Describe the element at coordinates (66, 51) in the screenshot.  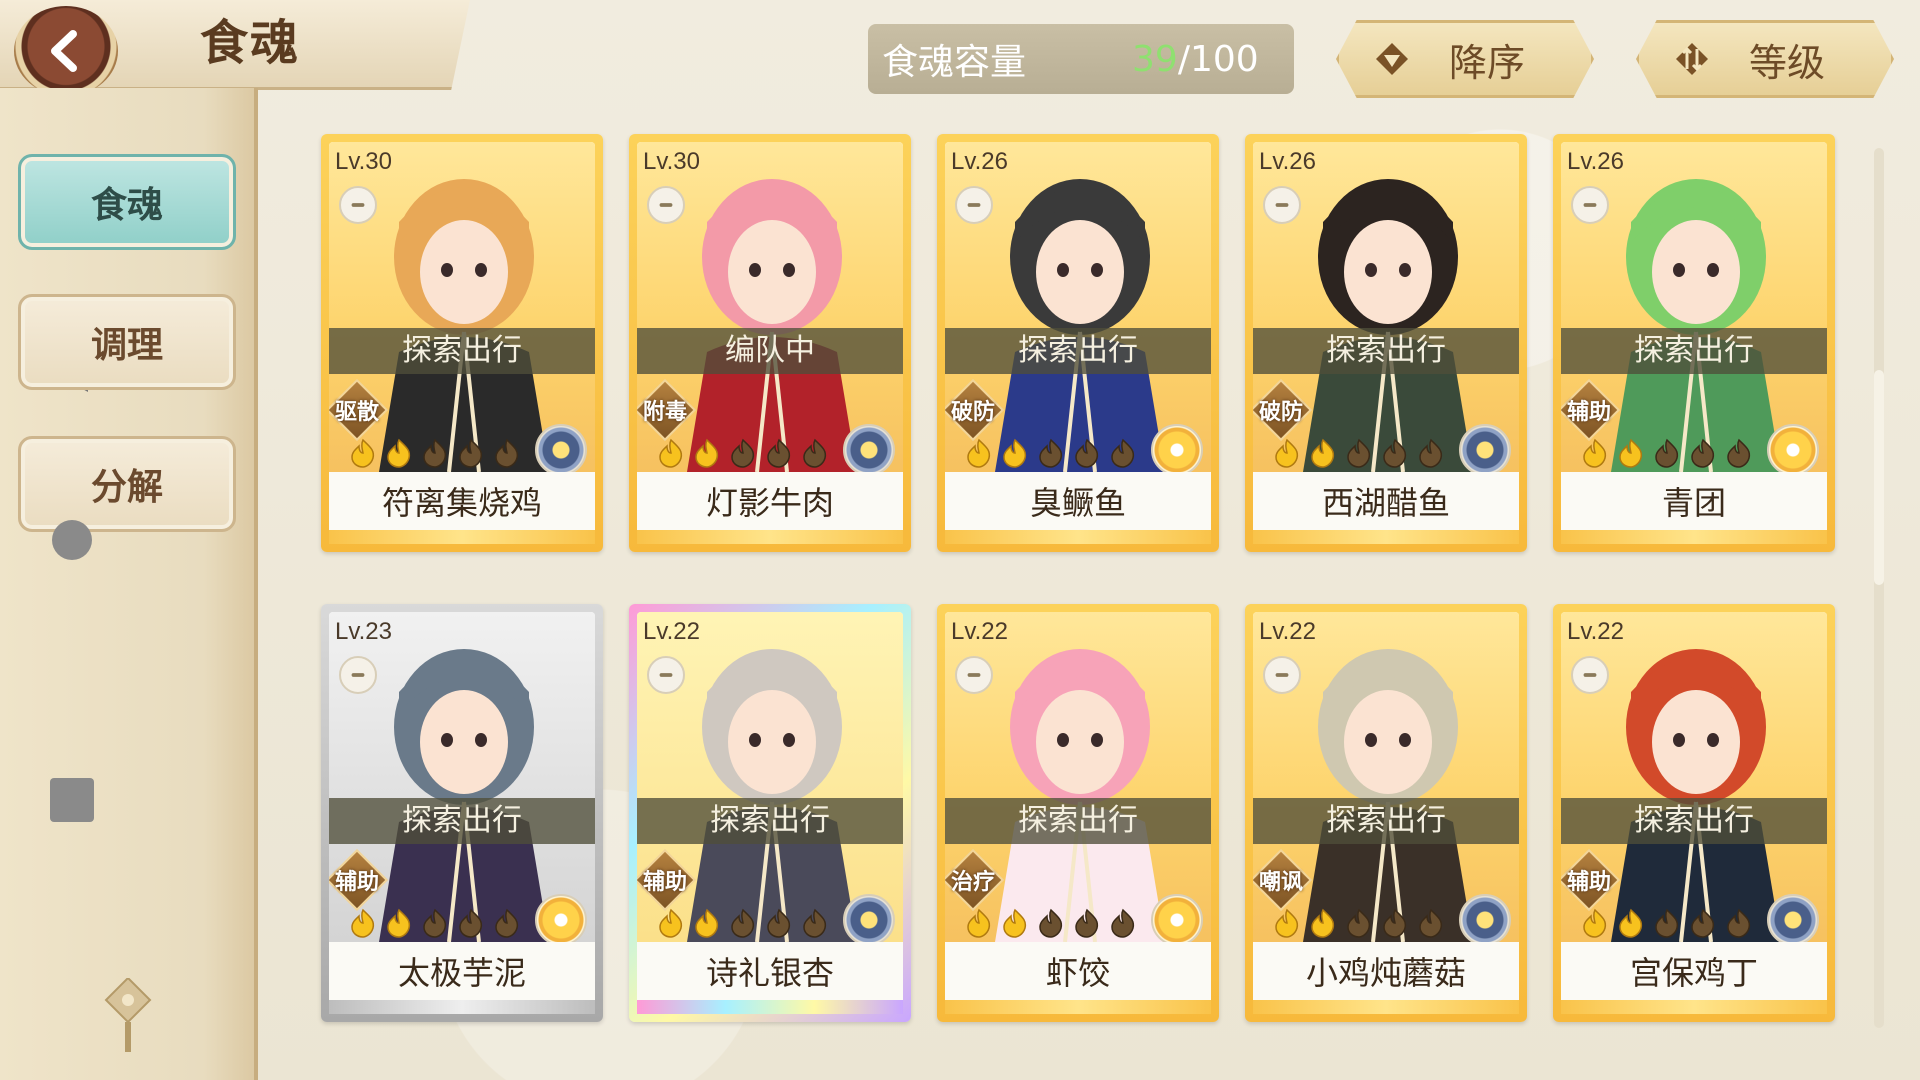
I see `back-button` at that location.